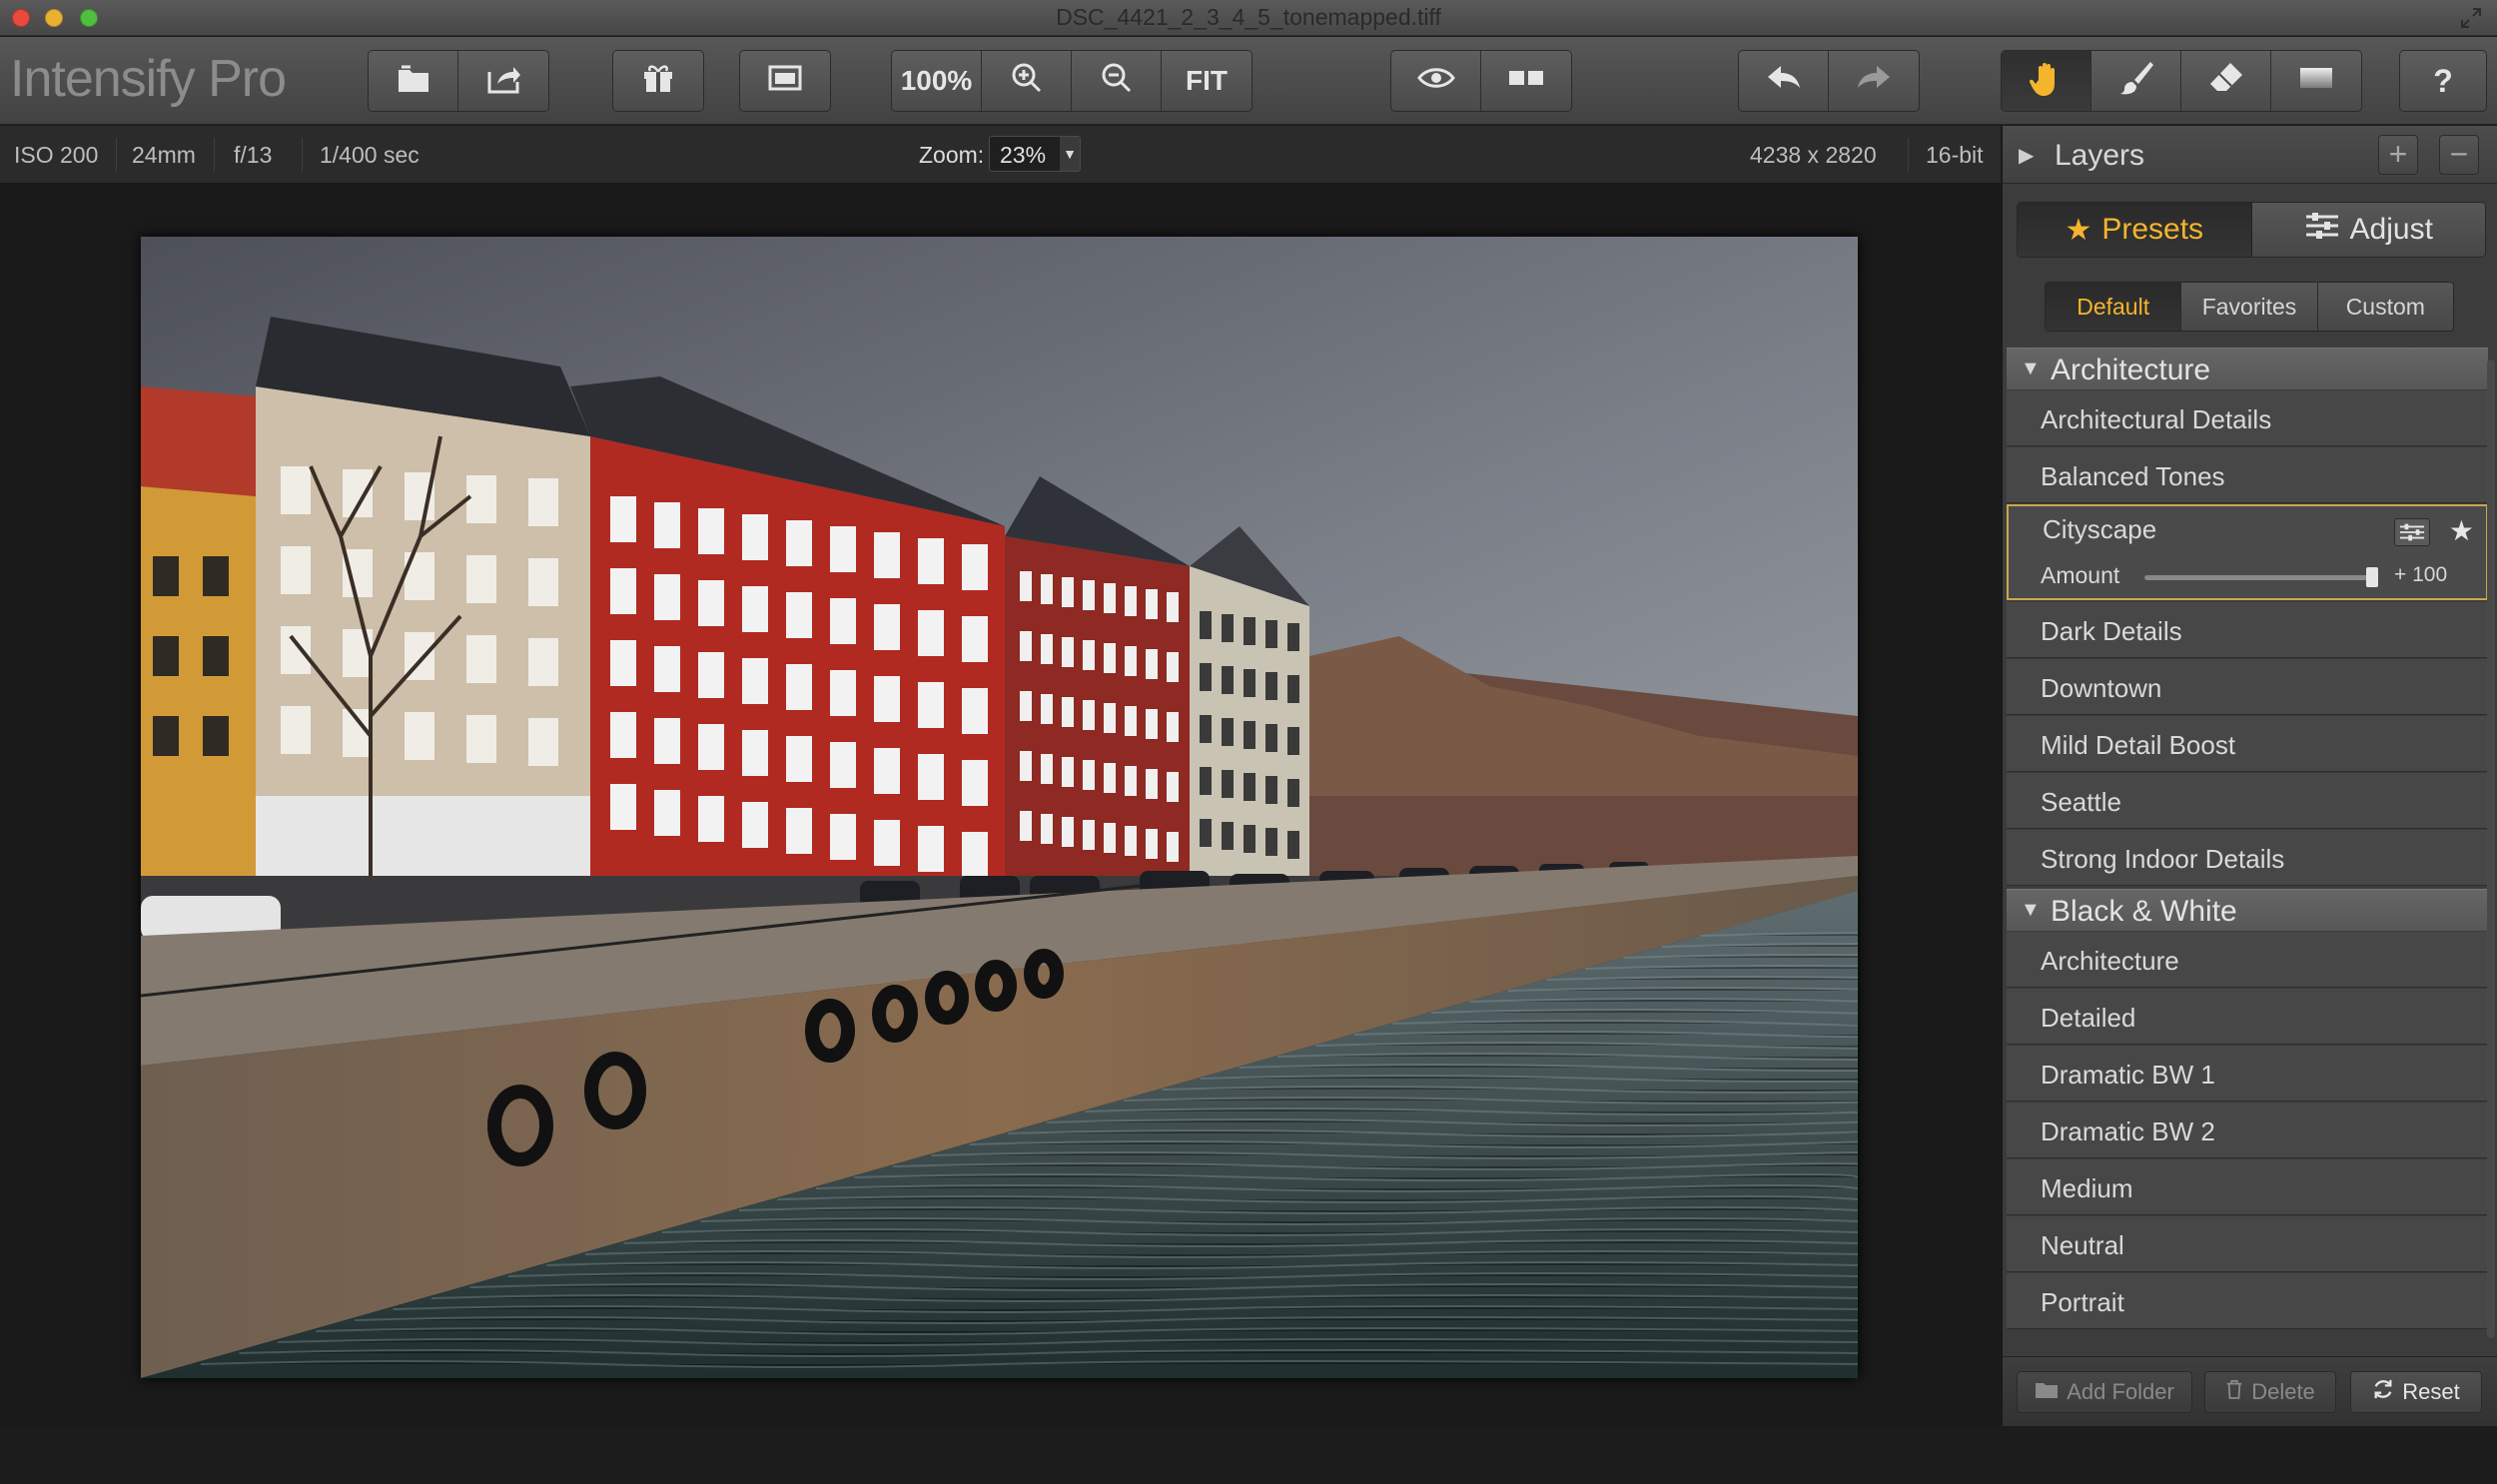 The width and height of the screenshot is (2497, 1484). What do you see at coordinates (2412, 532) in the screenshot?
I see `preset-settings-button` at bounding box center [2412, 532].